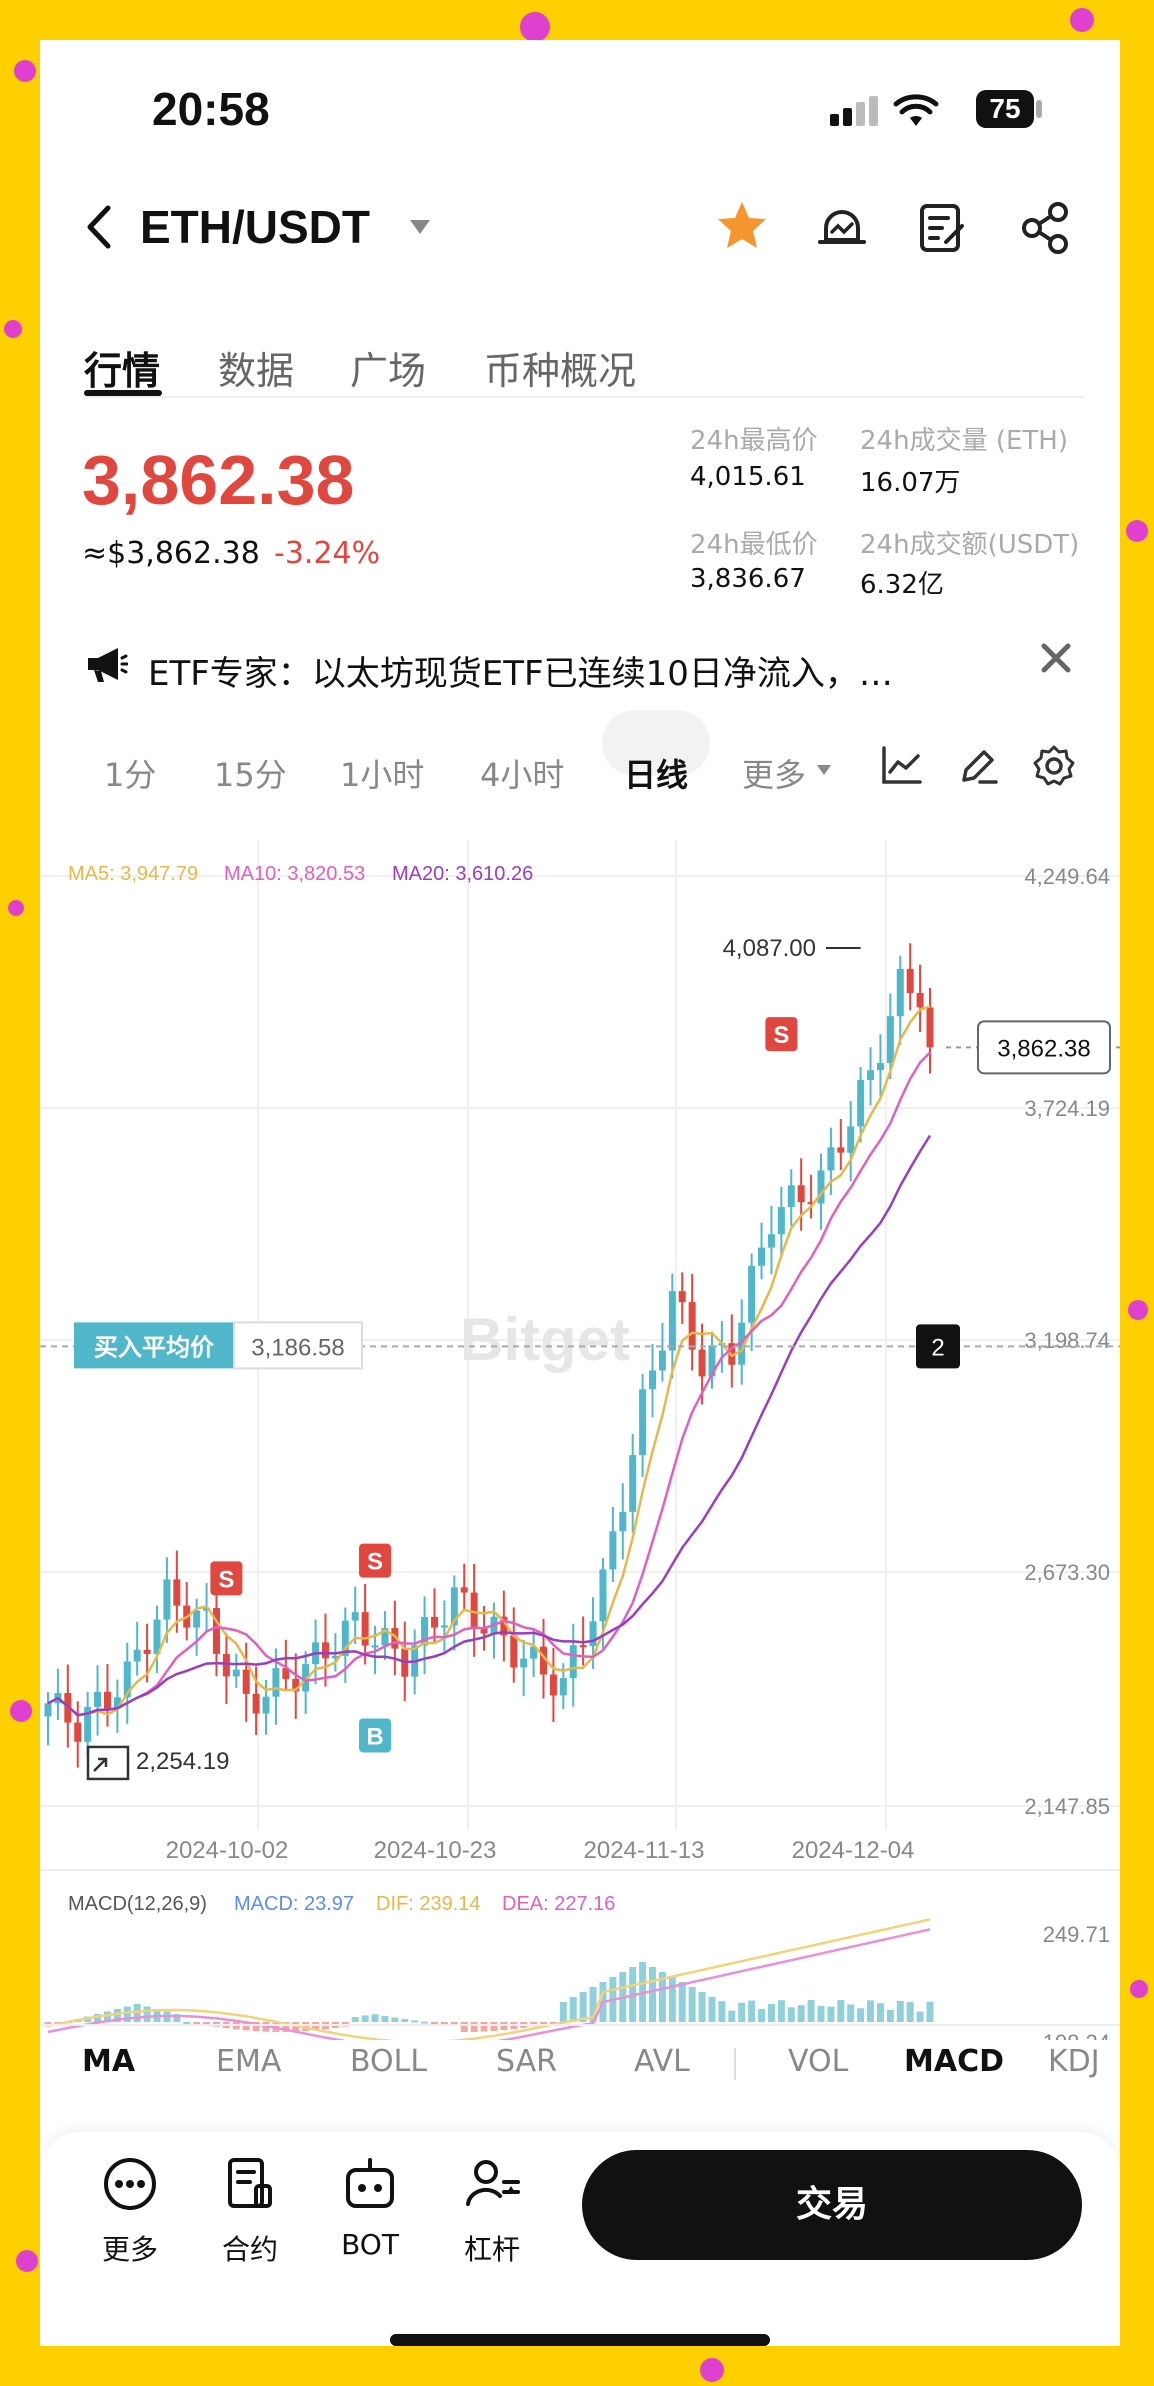 The height and width of the screenshot is (2386, 1154). What do you see at coordinates (832, 2205) in the screenshot?
I see `trade-button: 交易` at bounding box center [832, 2205].